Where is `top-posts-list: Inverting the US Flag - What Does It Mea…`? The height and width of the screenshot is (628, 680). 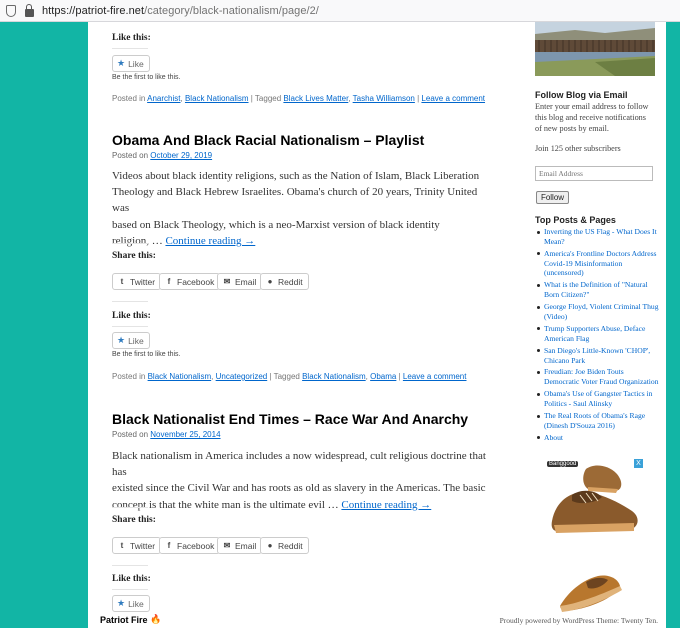
top-posts-list: Inverting the US Flag - What Does It Mea… is located at coordinates (597, 336).